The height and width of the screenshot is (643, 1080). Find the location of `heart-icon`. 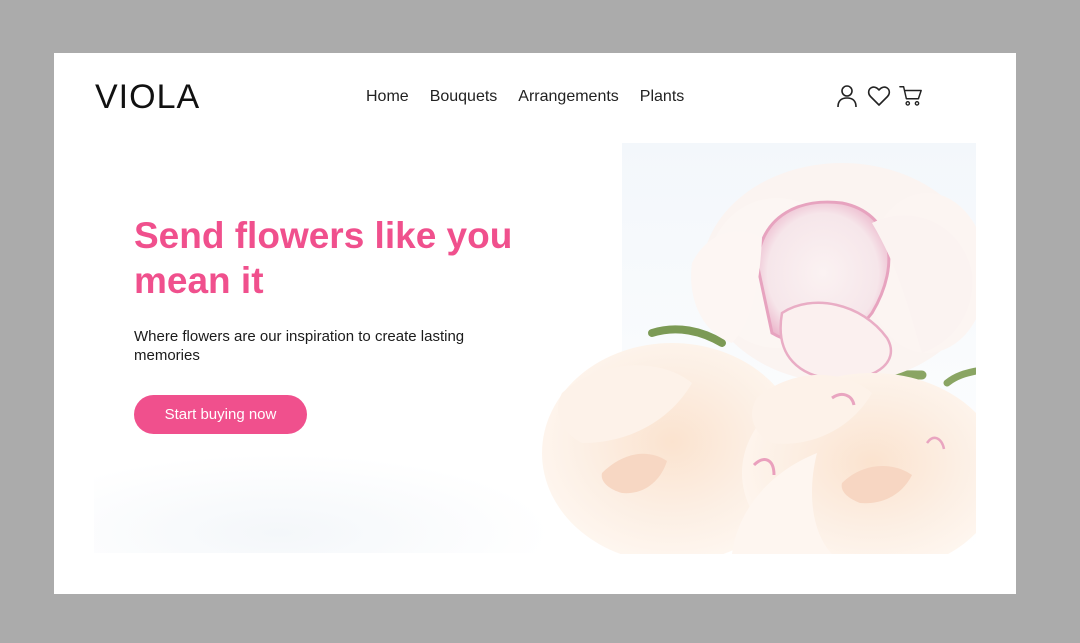

heart-icon is located at coordinates (879, 96).